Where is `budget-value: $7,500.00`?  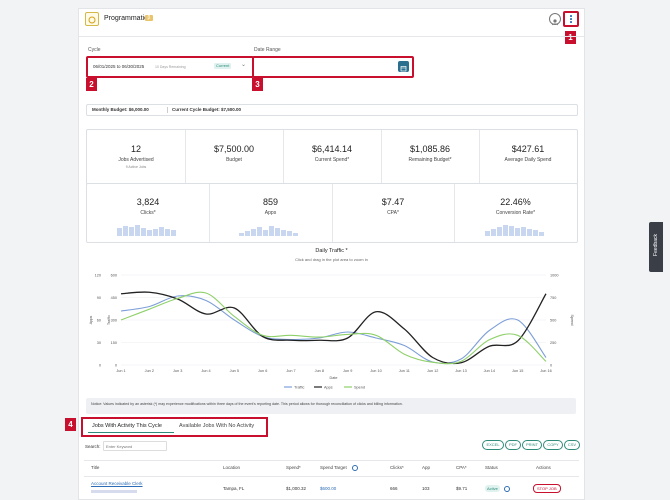
budget-value: $7,500.00 is located at coordinates (234, 149).